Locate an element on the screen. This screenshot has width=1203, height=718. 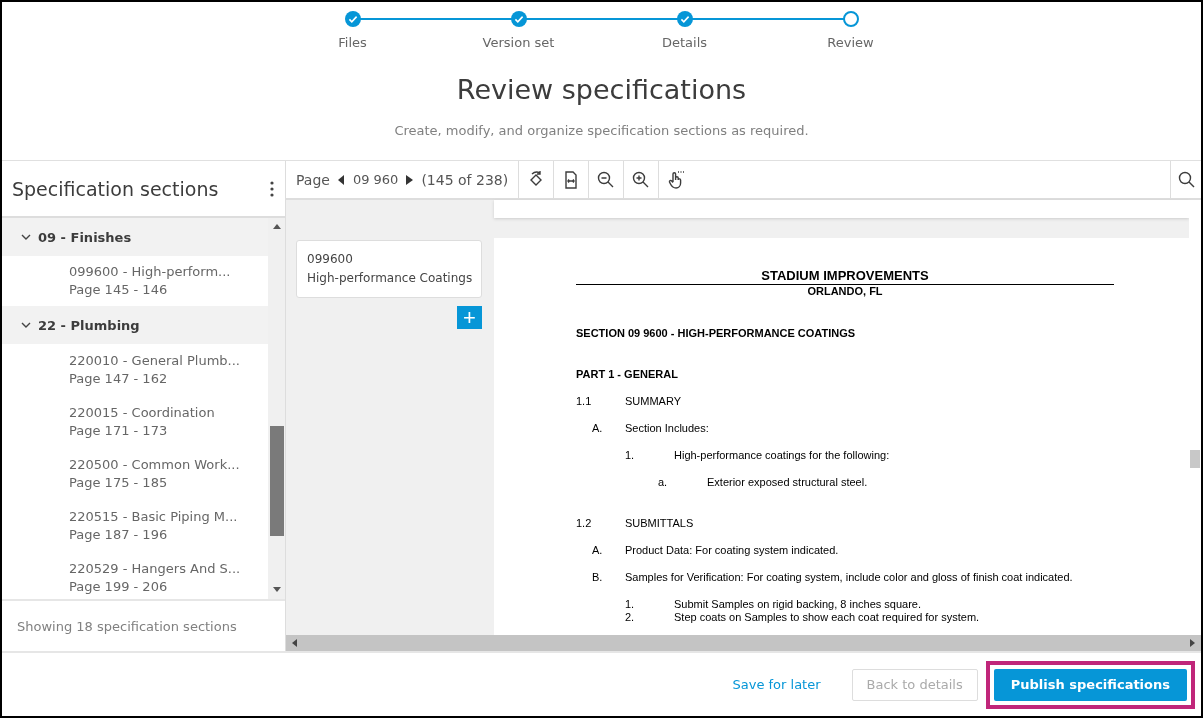
clause-number: a. is located at coordinates (663, 482).